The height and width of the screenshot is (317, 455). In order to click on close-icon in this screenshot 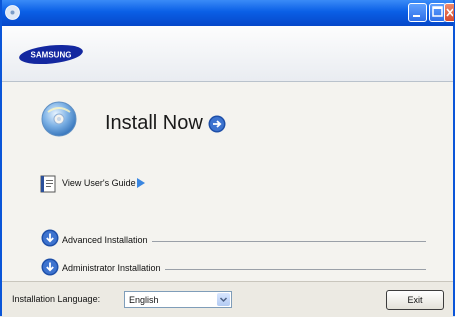, I will do `click(450, 12)`.